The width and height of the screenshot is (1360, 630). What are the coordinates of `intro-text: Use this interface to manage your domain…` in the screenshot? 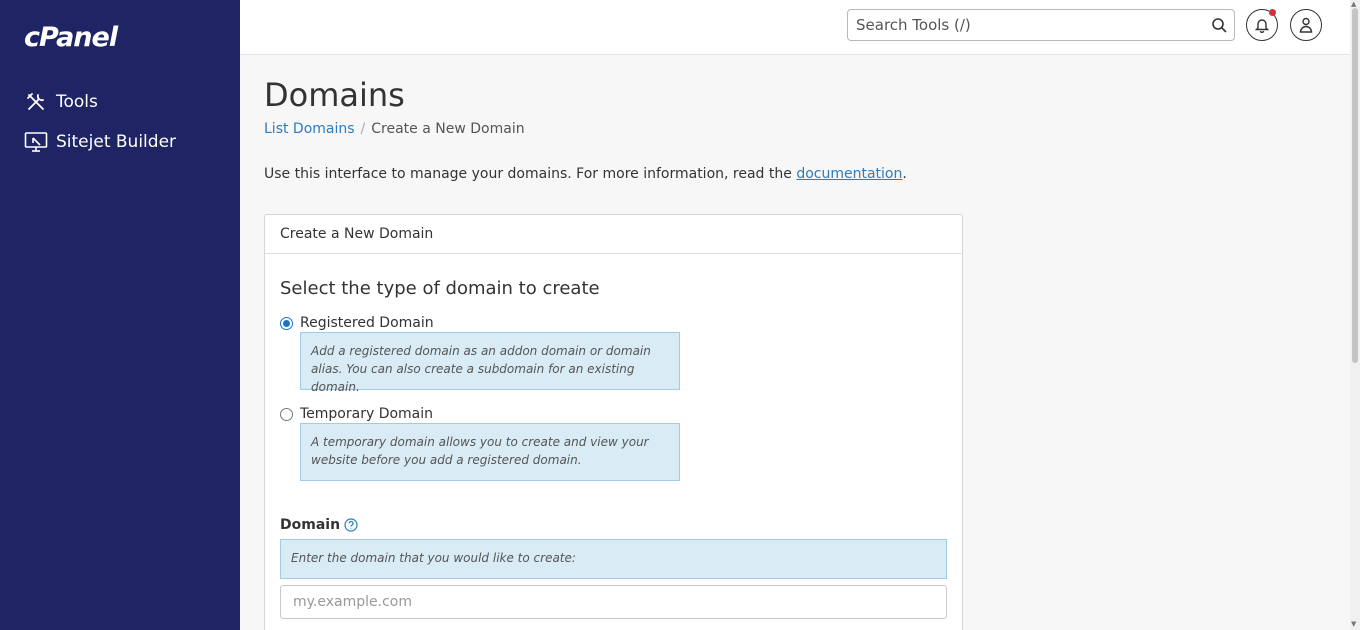 It's located at (585, 174).